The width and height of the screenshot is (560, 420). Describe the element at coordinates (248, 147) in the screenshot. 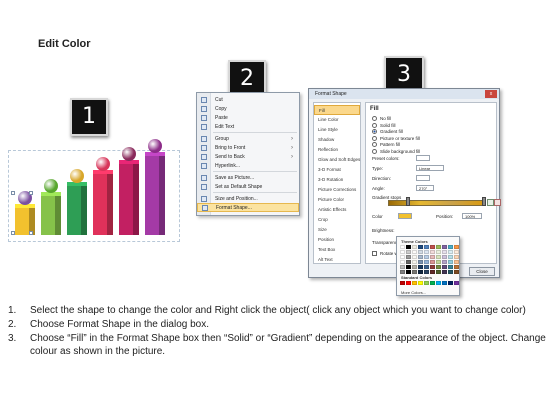

I see `menu-item: Bring to Front ›` at that location.